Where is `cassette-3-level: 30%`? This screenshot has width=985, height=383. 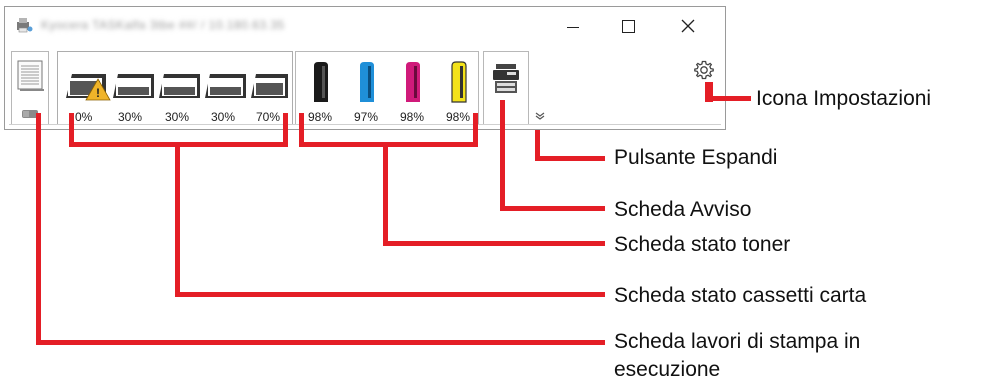 cassette-3-level: 30% is located at coordinates (177, 117).